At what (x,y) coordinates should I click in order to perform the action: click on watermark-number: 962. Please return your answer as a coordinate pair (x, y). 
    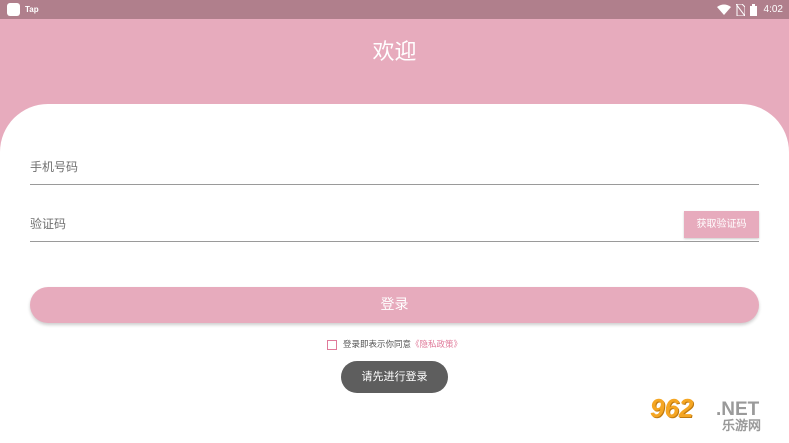
    Looking at the image, I should click on (672, 408).